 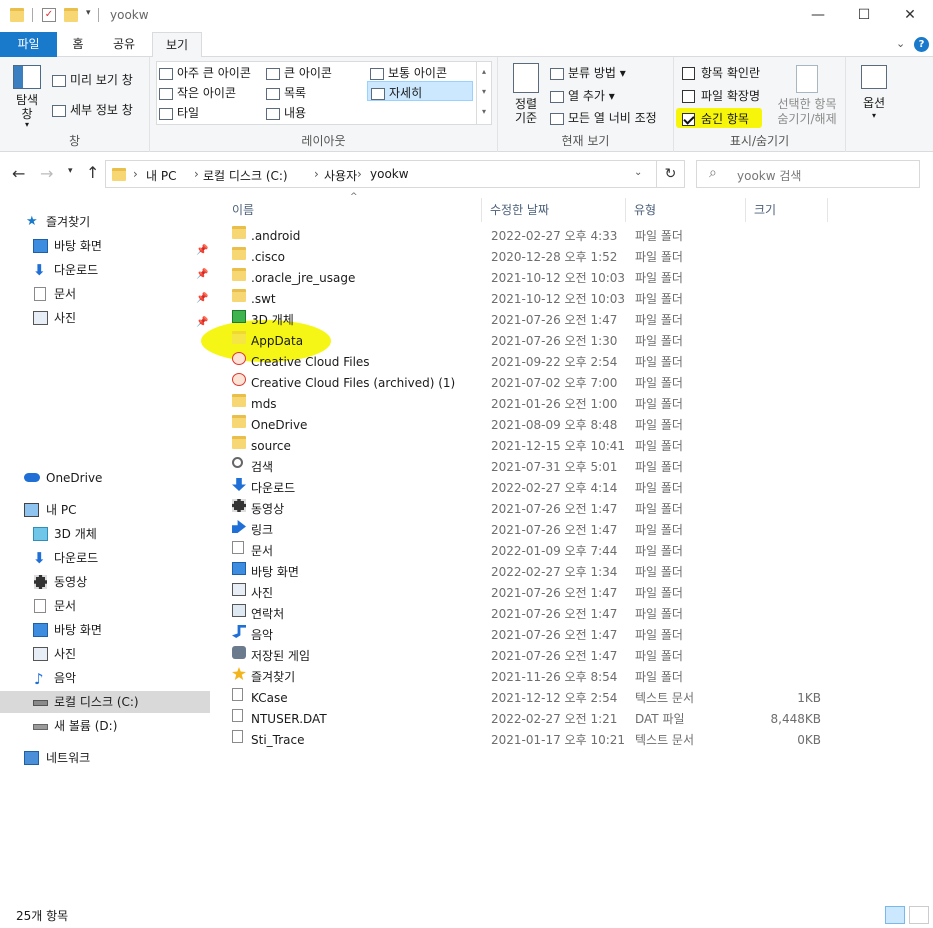 What do you see at coordinates (105, 702) in the screenshot?
I see `nav-pc-local-disk: 로컬 디스크 (C:)` at bounding box center [105, 702].